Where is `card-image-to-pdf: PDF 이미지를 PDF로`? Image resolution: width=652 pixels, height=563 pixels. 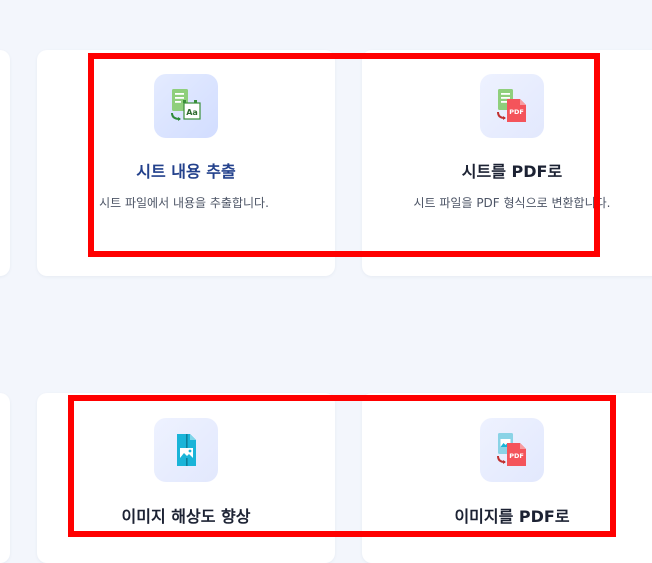 card-image-to-pdf: PDF 이미지를 PDF로 is located at coordinates (507, 478).